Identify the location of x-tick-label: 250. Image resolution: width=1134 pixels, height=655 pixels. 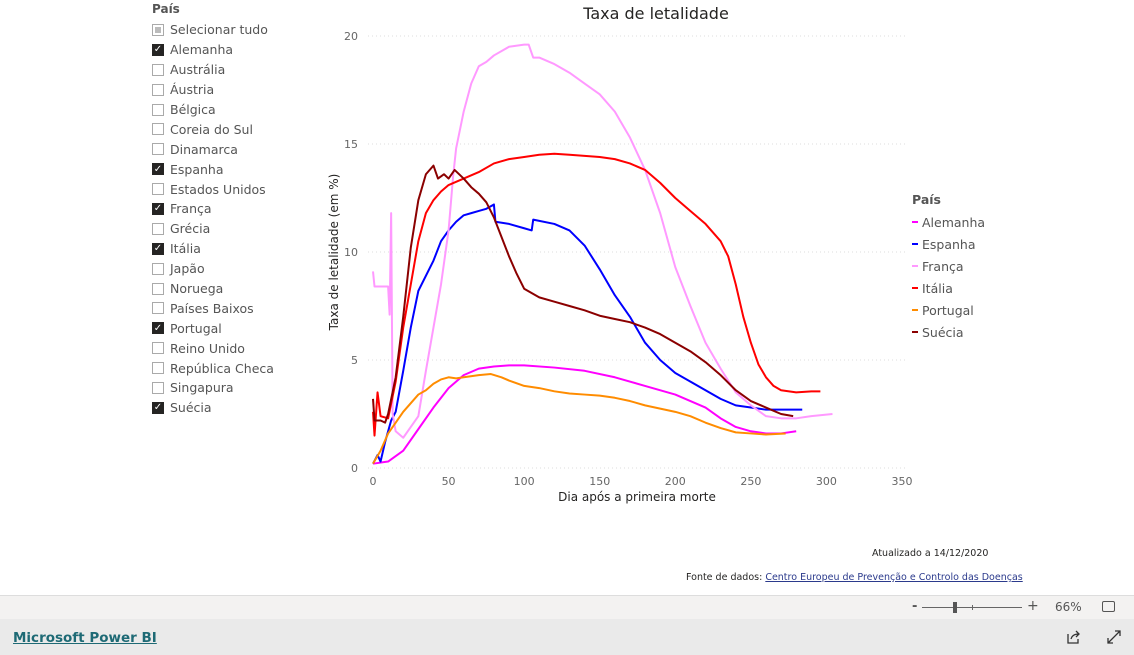
(750, 481).